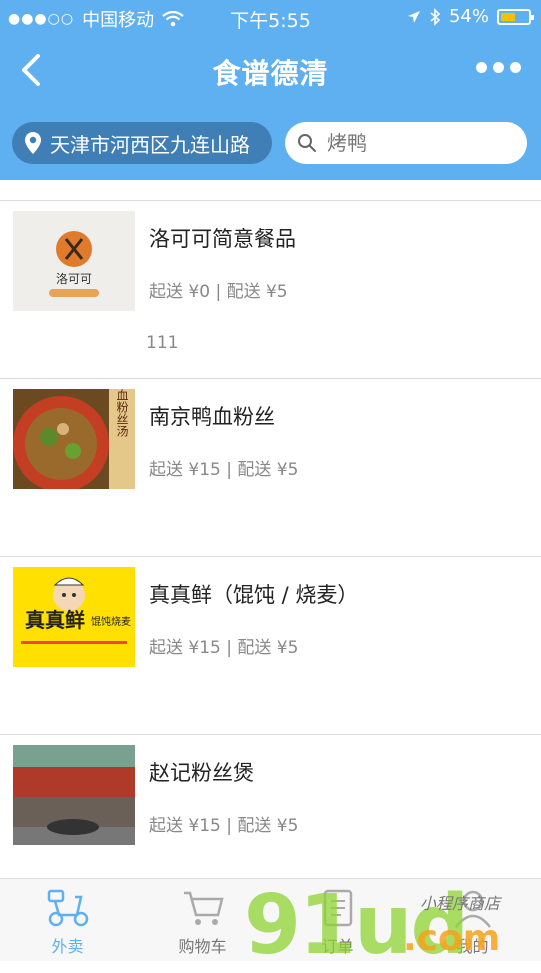 The width and height of the screenshot is (541, 973). What do you see at coordinates (307, 143) in the screenshot?
I see `search-icon` at bounding box center [307, 143].